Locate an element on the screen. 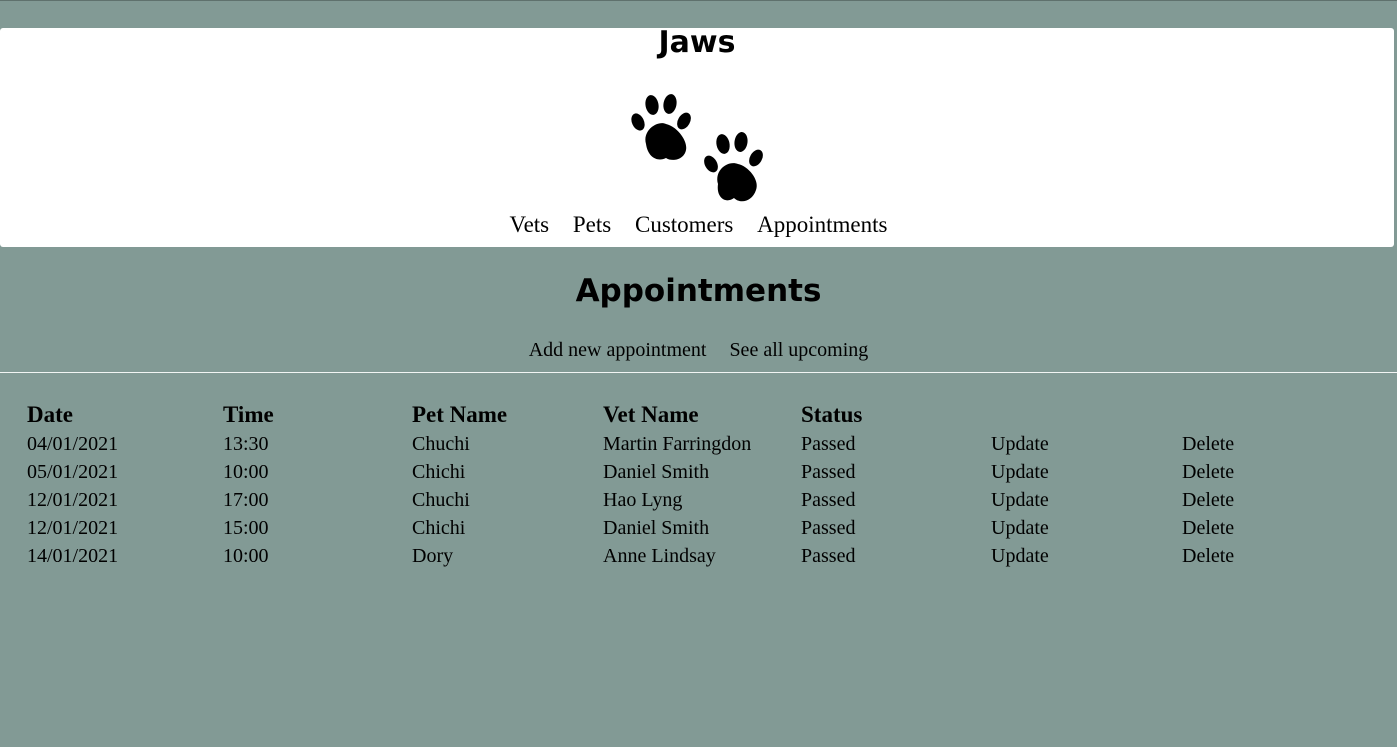 Image resolution: width=1397 pixels, height=747 pixels. see-upcoming-link: See all upcoming is located at coordinates (798, 350).